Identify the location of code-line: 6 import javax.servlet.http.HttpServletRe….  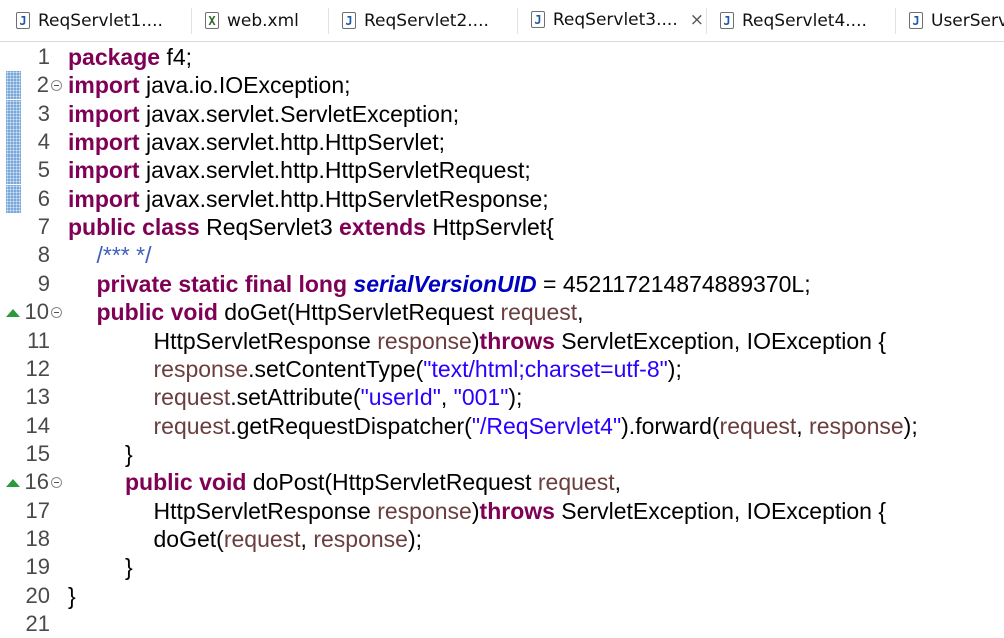
(502, 198).